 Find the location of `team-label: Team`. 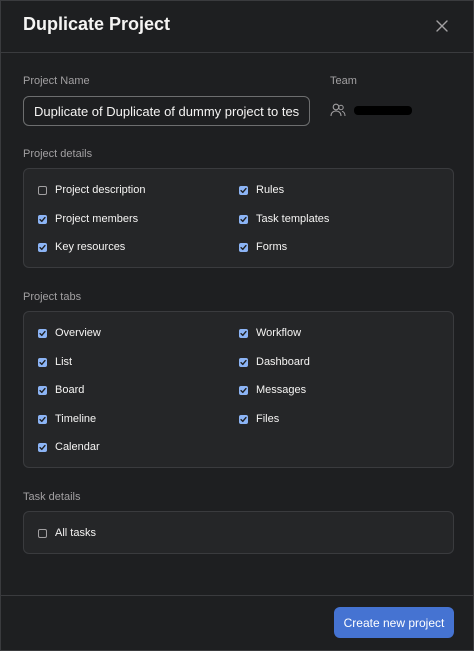

team-label: Team is located at coordinates (343, 81).